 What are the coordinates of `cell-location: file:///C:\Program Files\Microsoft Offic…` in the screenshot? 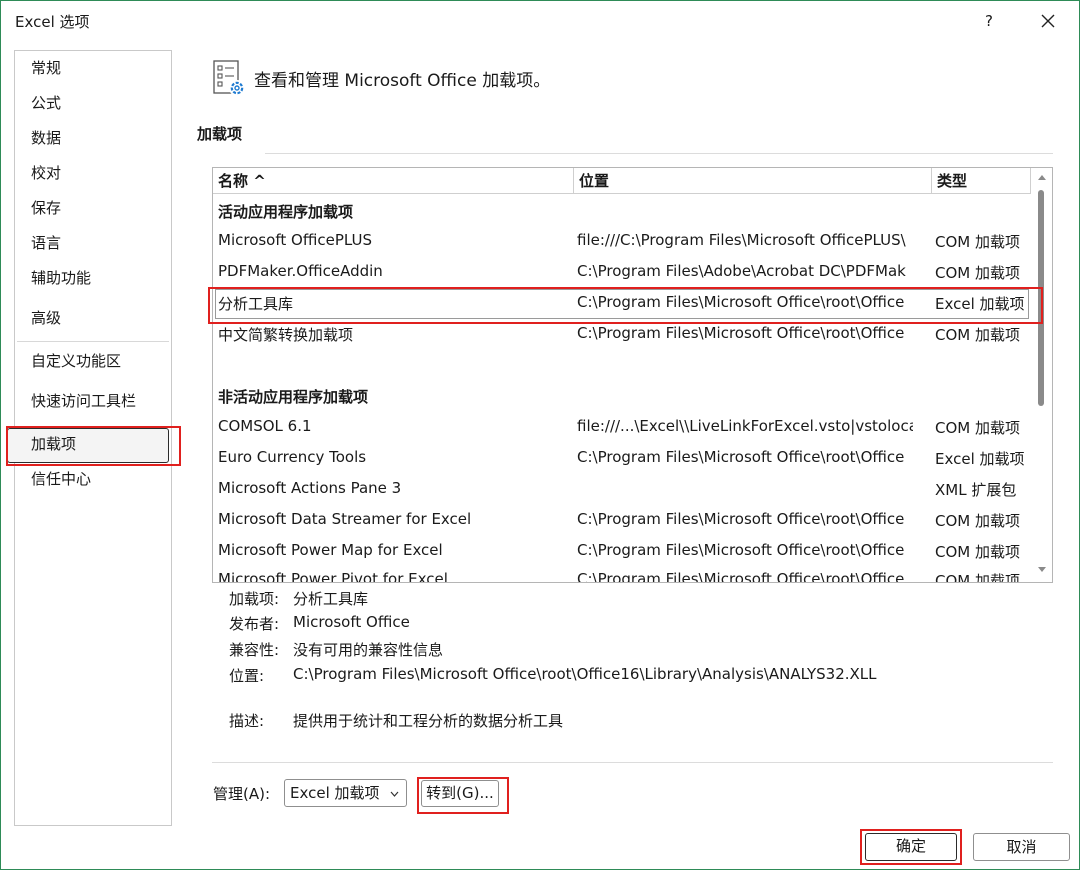 It's located at (741, 240).